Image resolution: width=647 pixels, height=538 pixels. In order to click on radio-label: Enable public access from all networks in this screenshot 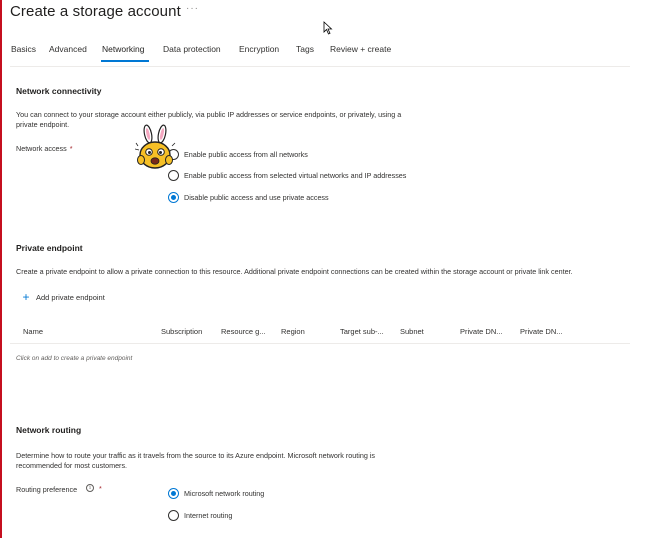, I will do `click(246, 154)`.